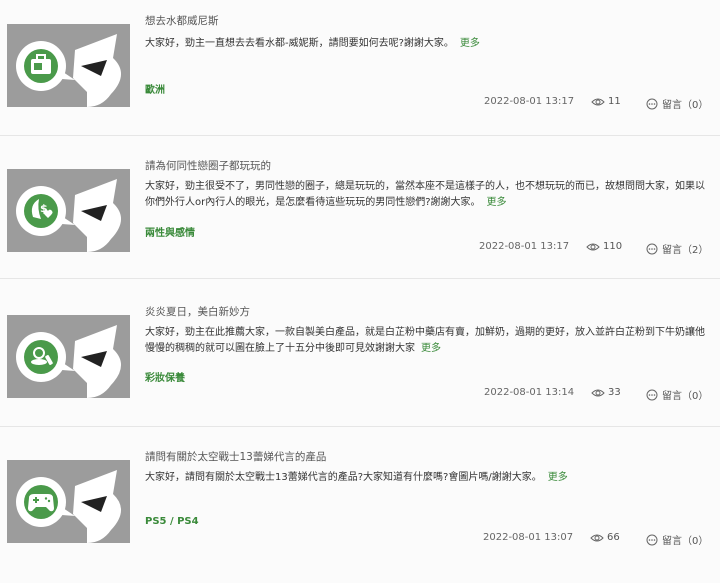 This screenshot has width=720, height=583. I want to click on post-title: 炎炎夏日，美白新妙方, so click(197, 311).